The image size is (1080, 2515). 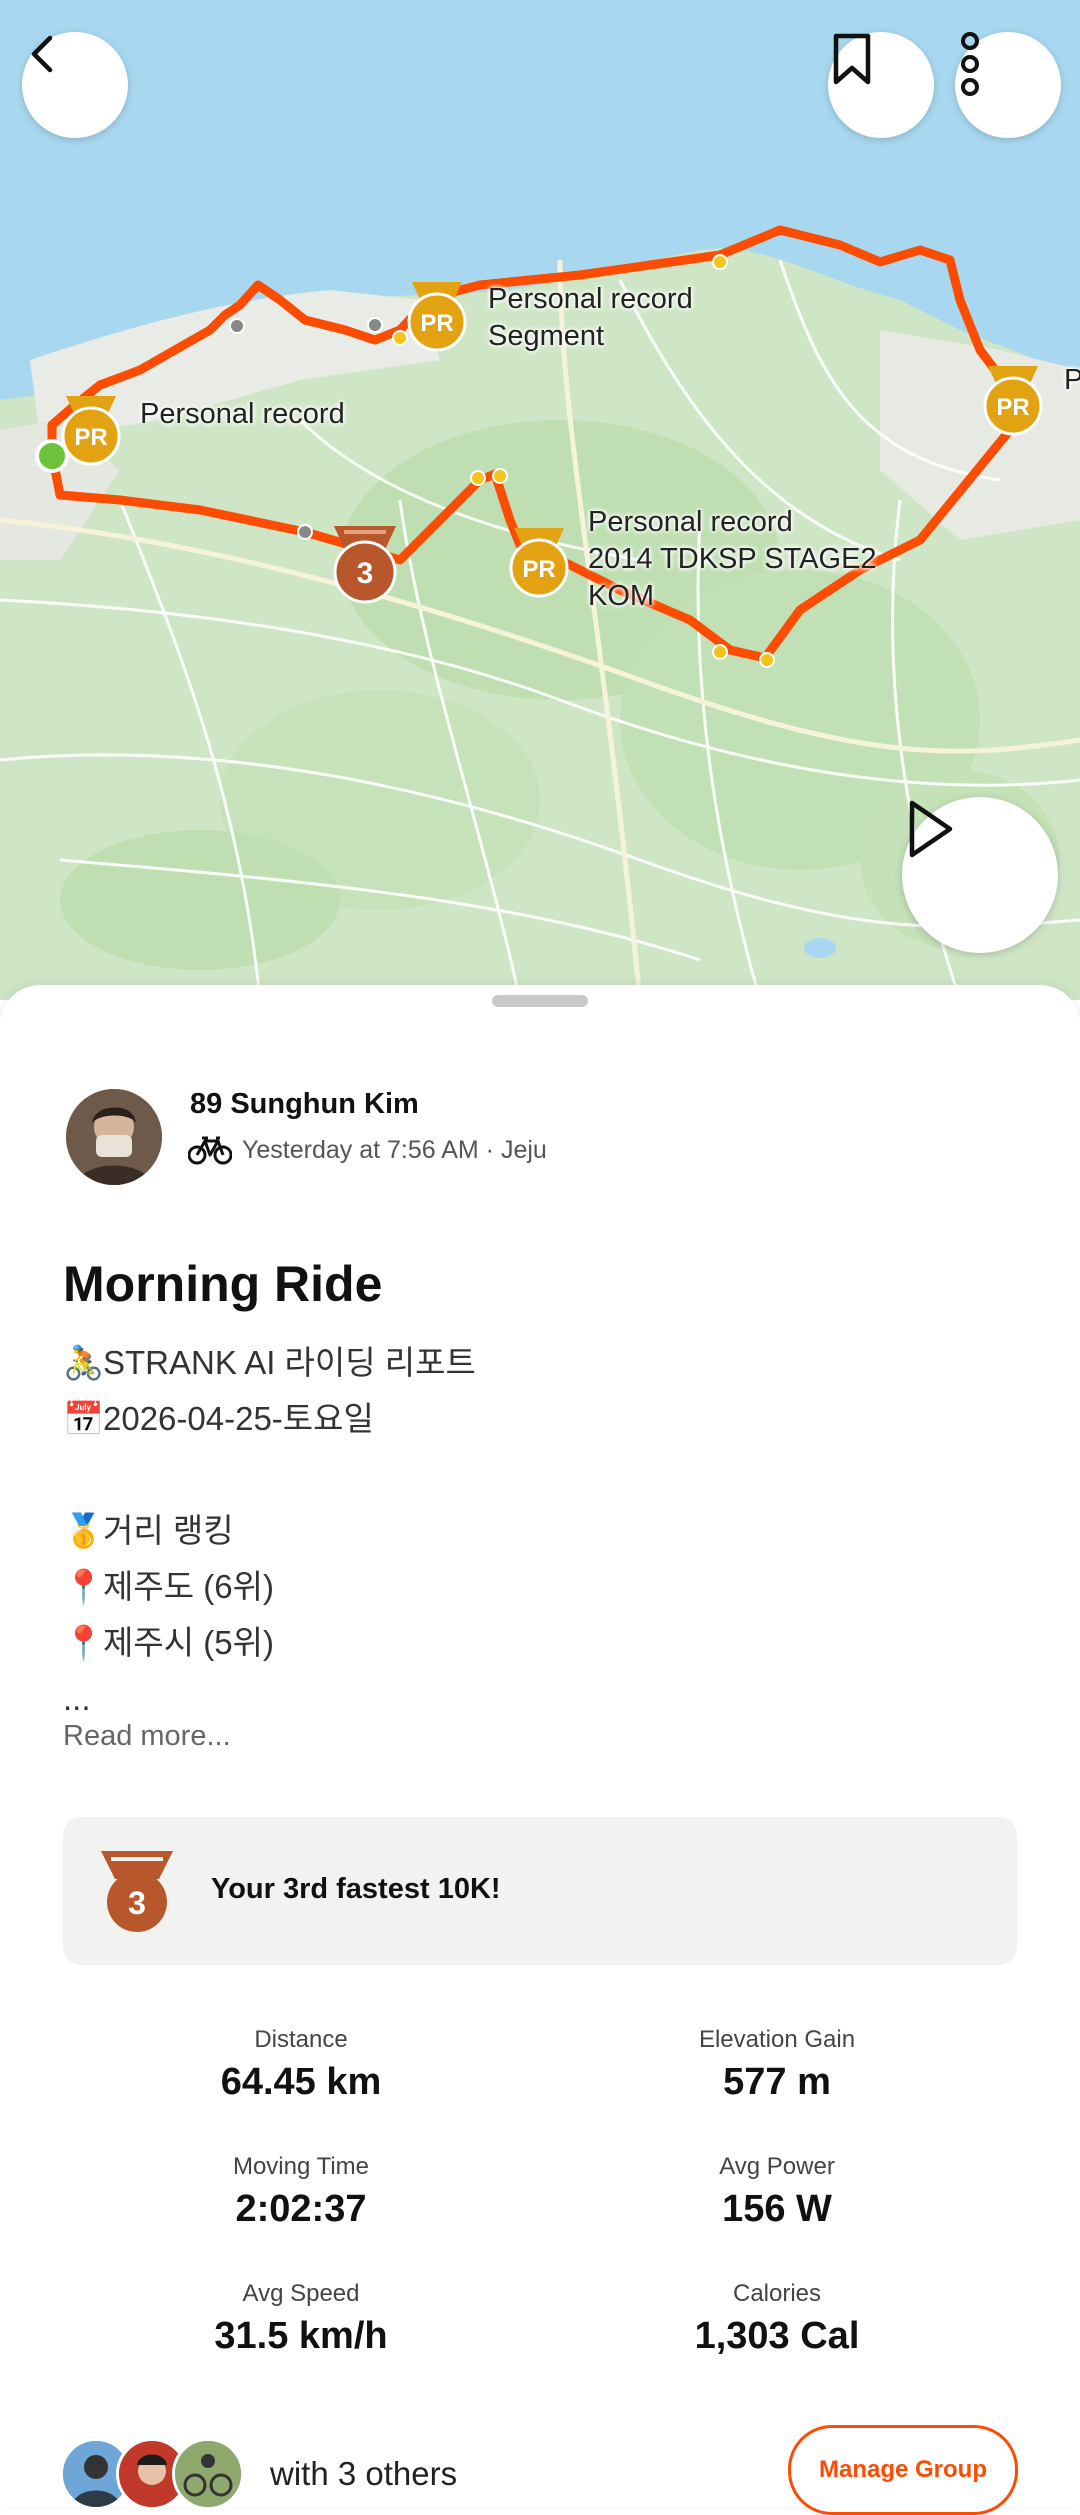 I want to click on chevron-left-icon, so click(x=42, y=54).